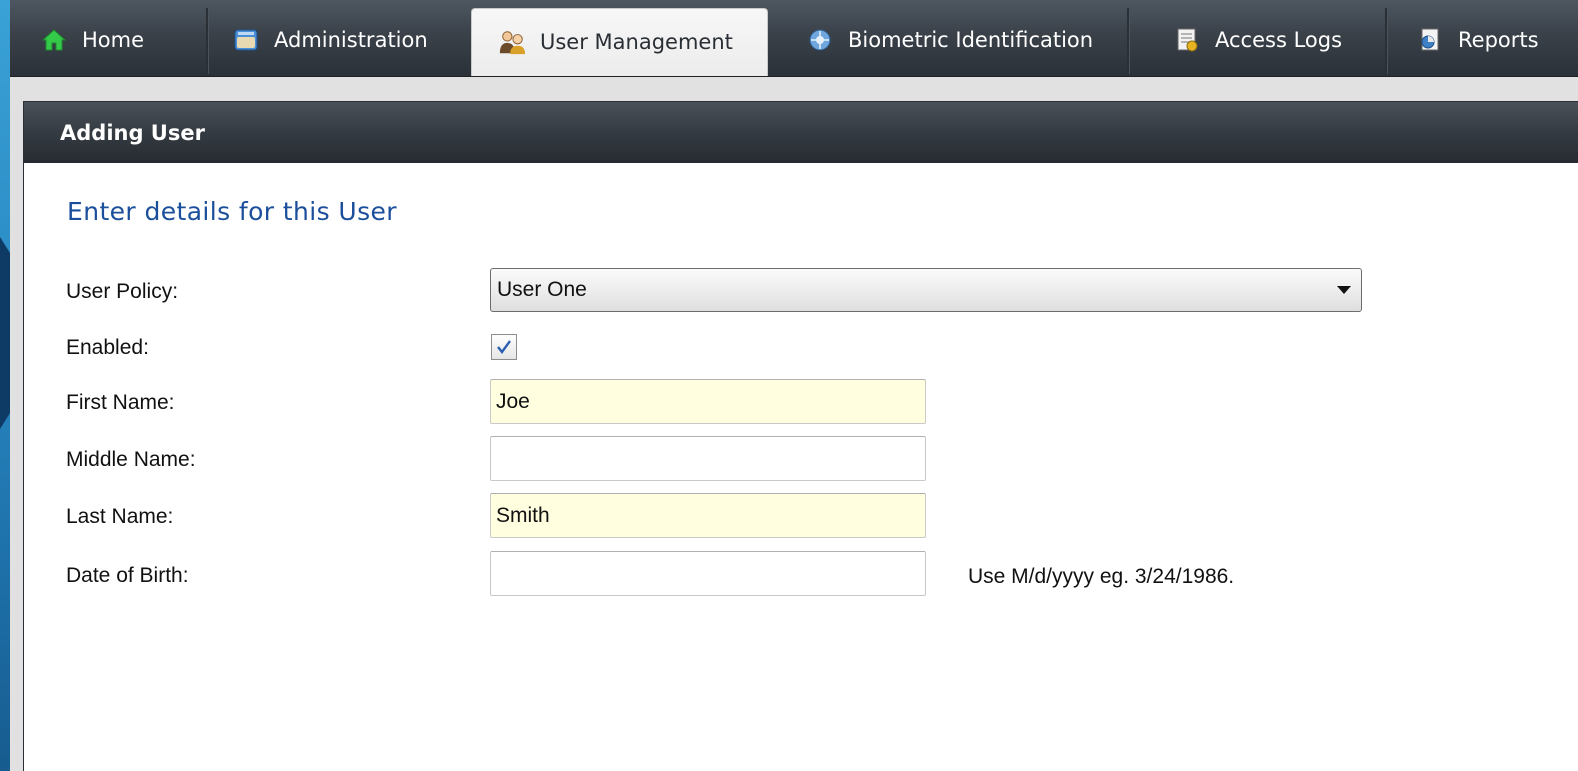 The width and height of the screenshot is (1578, 771). I want to click on tab-user-management: User Management, so click(619, 42).